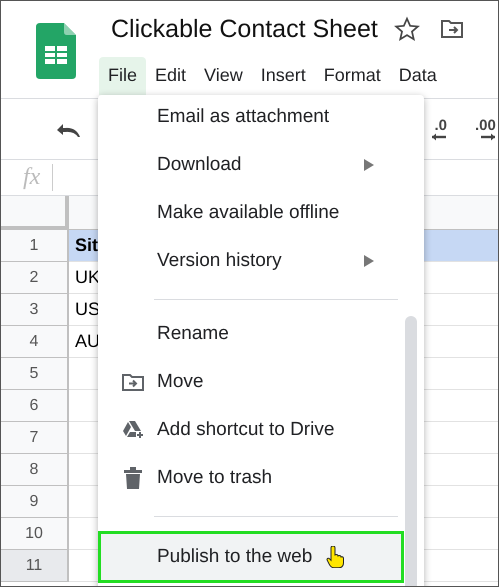 This screenshot has height=587, width=499. I want to click on menu-tab: Data, so click(418, 76).